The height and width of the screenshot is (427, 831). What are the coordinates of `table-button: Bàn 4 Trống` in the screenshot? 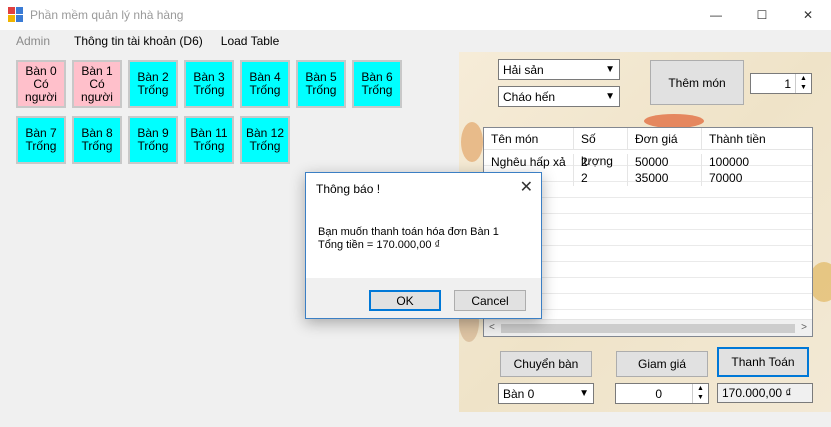 It's located at (265, 84).